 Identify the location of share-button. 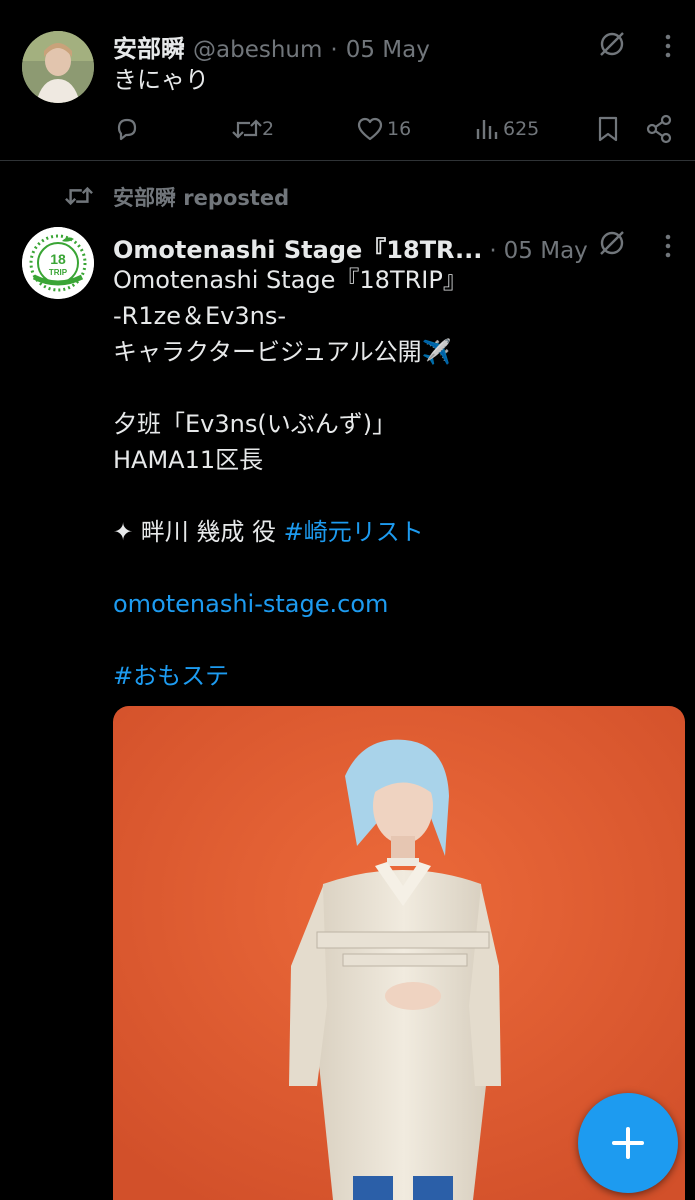
(659, 129).